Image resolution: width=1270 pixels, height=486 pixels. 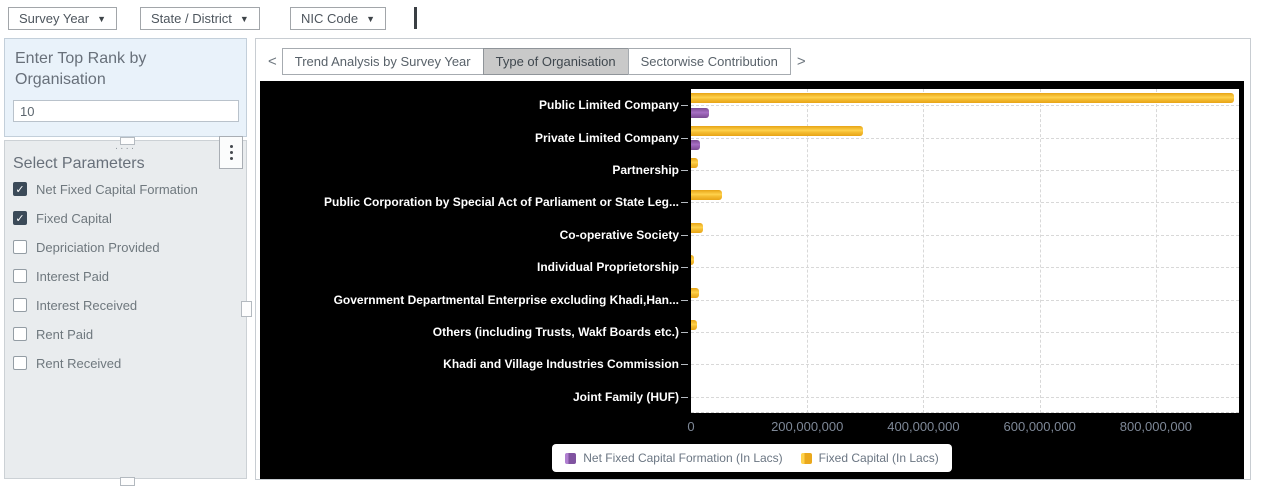 What do you see at coordinates (619, 234) in the screenshot?
I see `category-label: Co-operative Society` at bounding box center [619, 234].